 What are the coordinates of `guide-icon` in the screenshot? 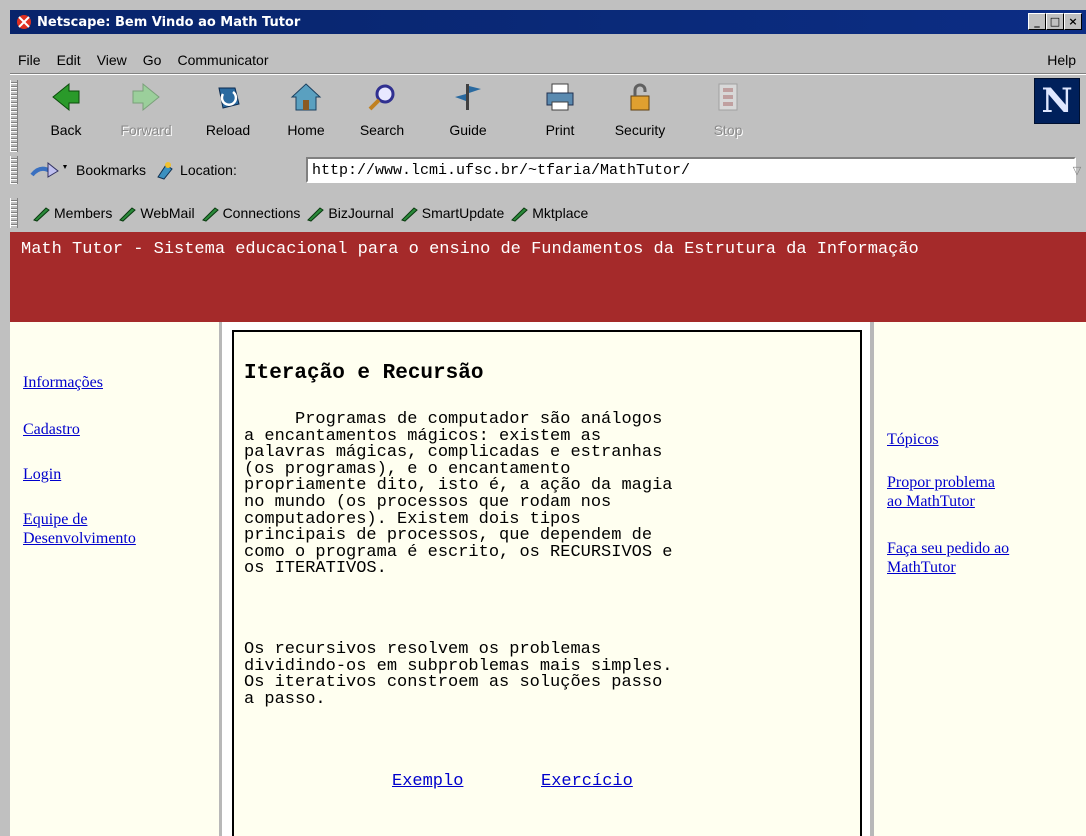 It's located at (468, 97).